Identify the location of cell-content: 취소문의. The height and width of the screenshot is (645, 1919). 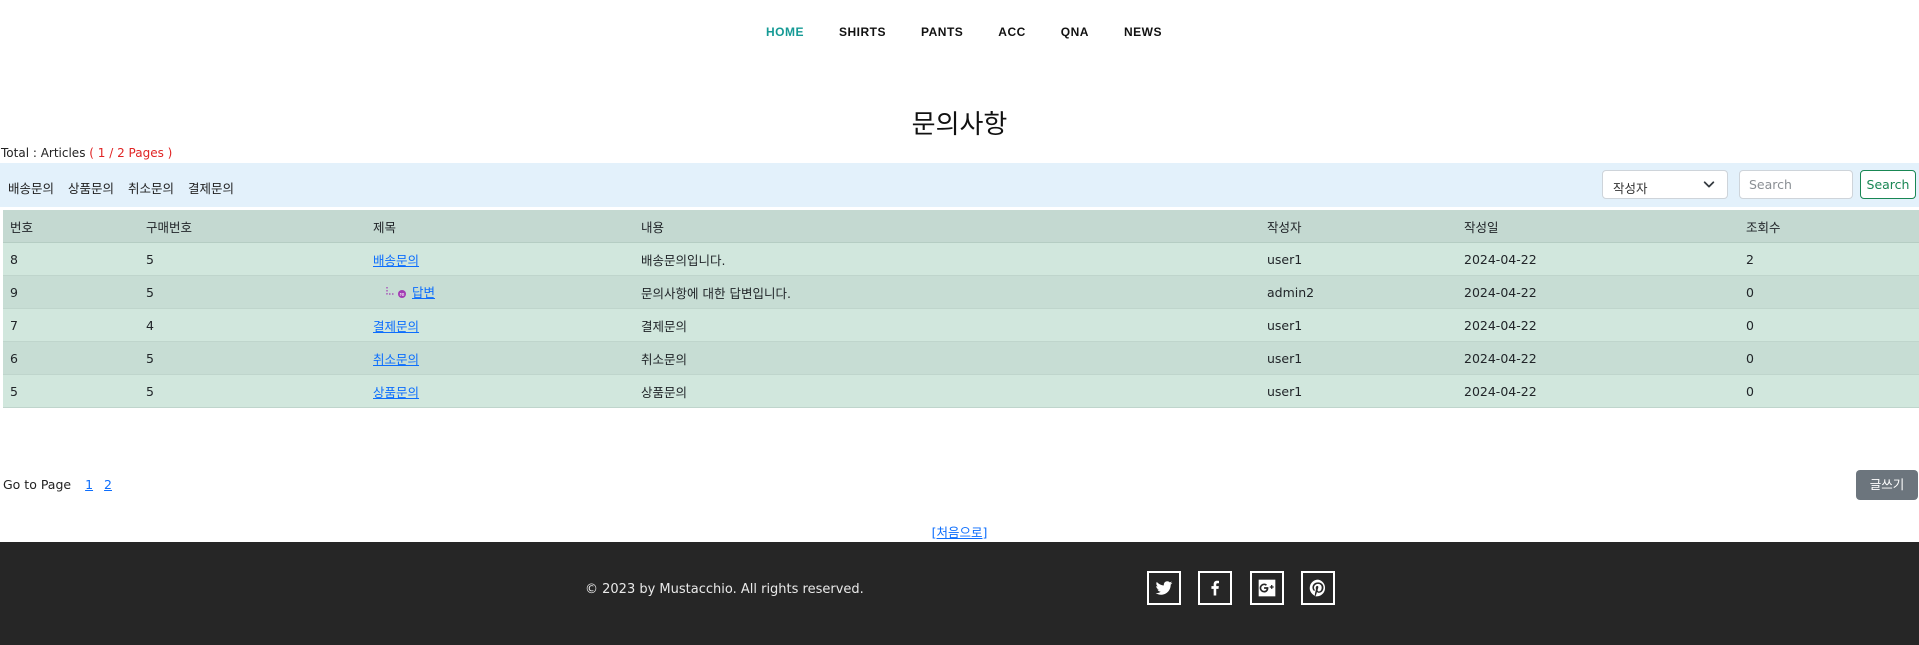
(947, 358).